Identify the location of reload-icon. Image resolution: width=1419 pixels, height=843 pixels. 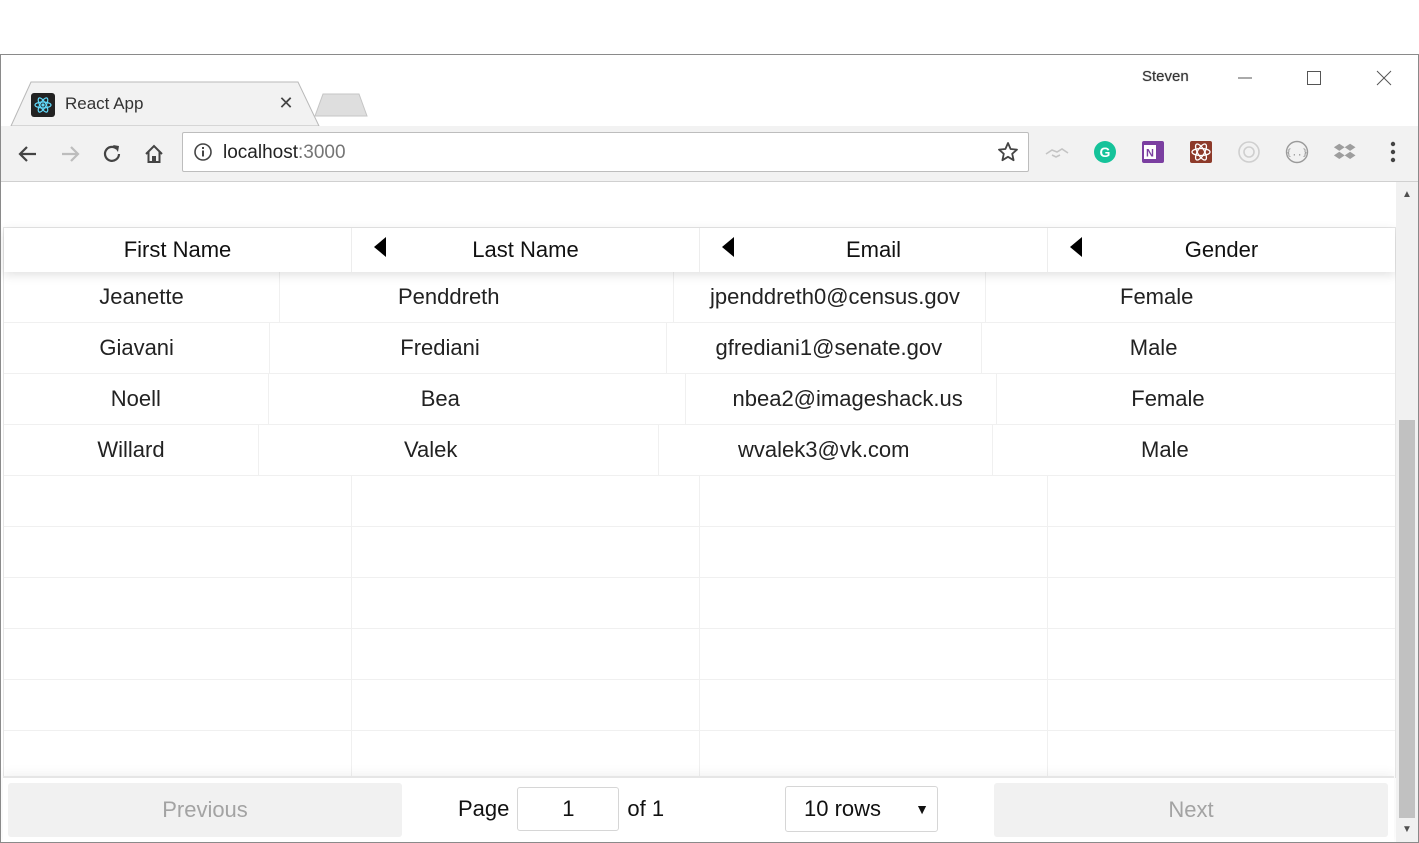
(112, 154).